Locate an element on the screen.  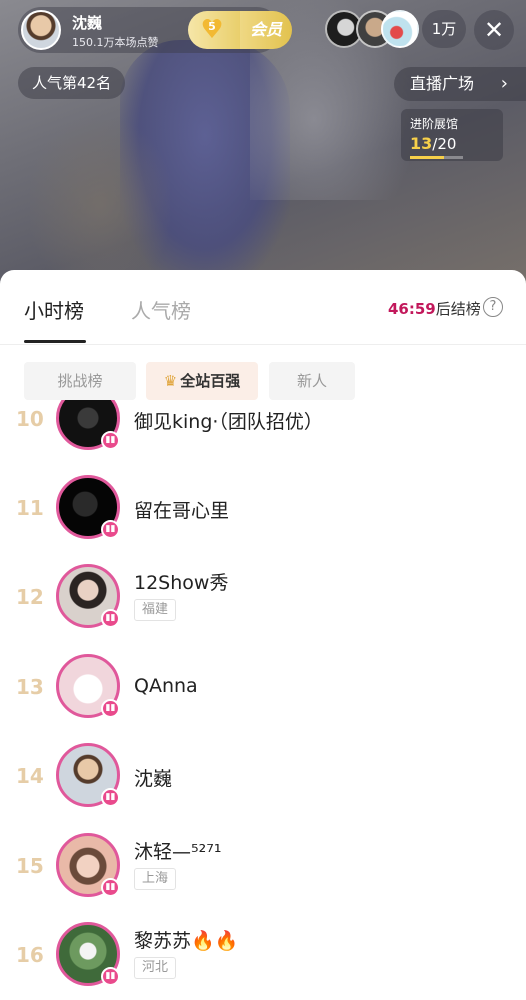
countdown-time: 46:59 is located at coordinates (412, 309).